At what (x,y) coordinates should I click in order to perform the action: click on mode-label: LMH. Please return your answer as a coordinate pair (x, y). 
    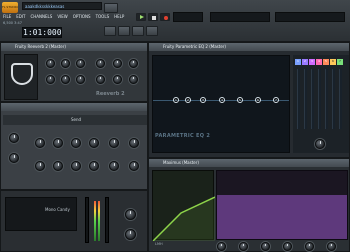
    Looking at the image, I should click on (159, 244).